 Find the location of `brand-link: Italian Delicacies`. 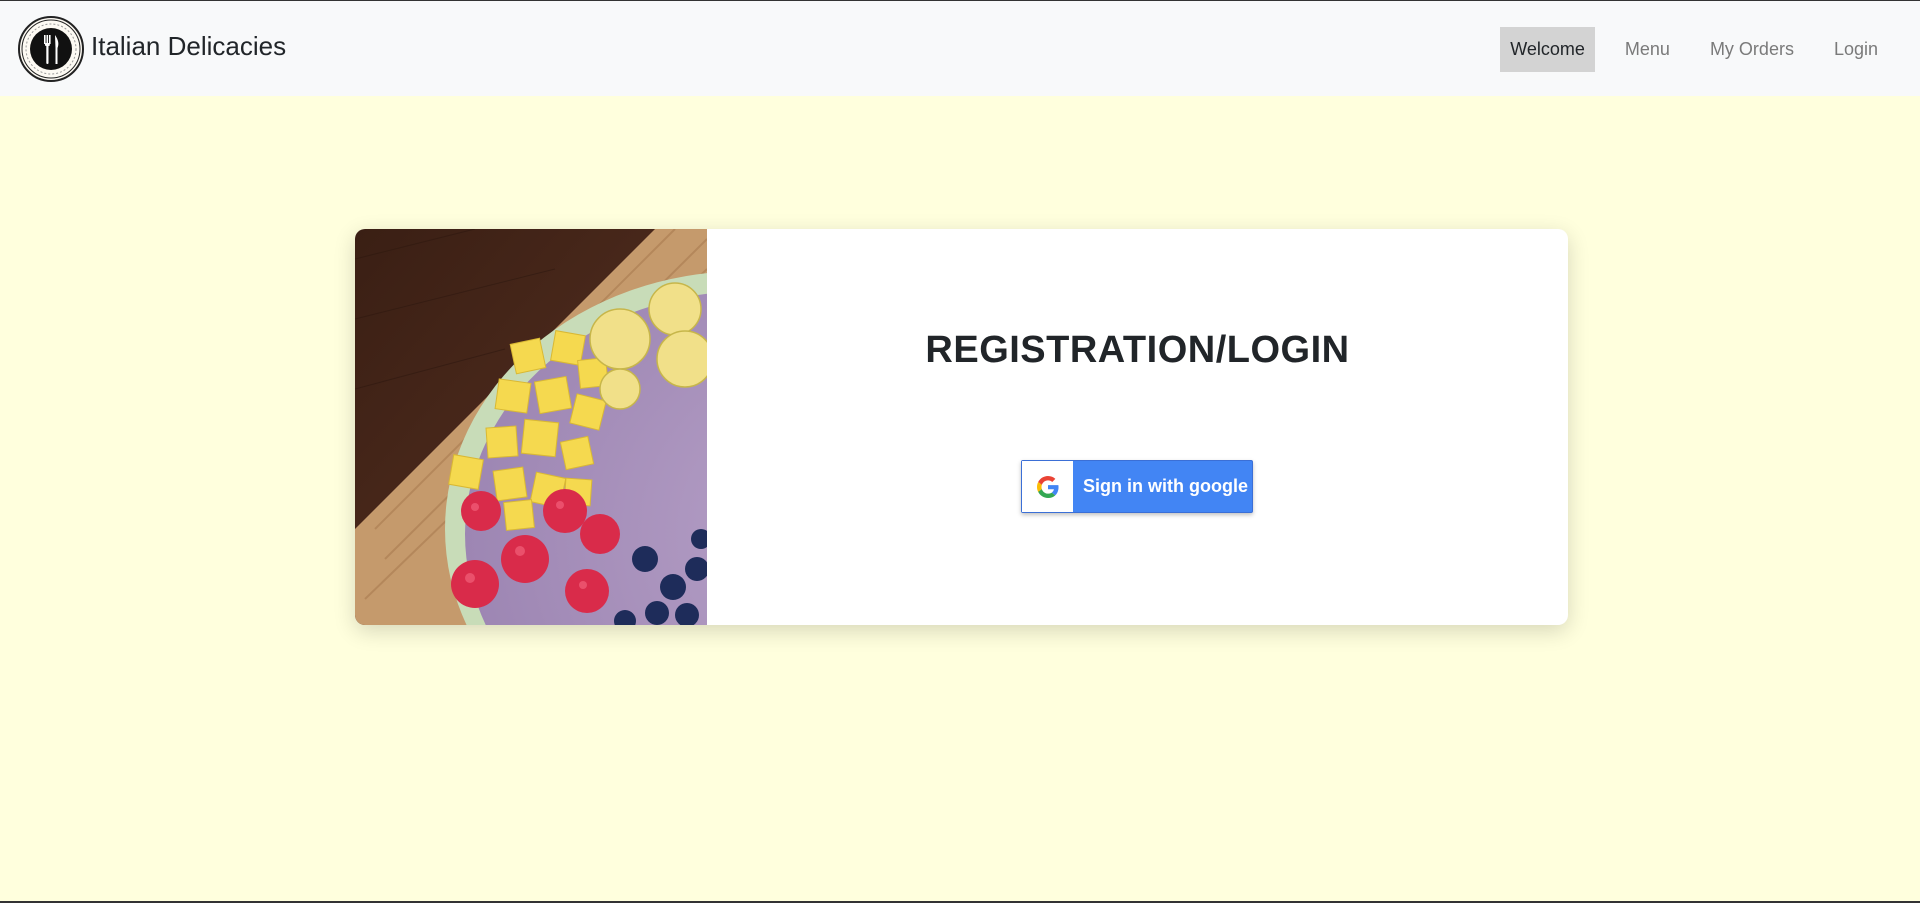

brand-link: Italian Delicacies is located at coordinates (152, 49).